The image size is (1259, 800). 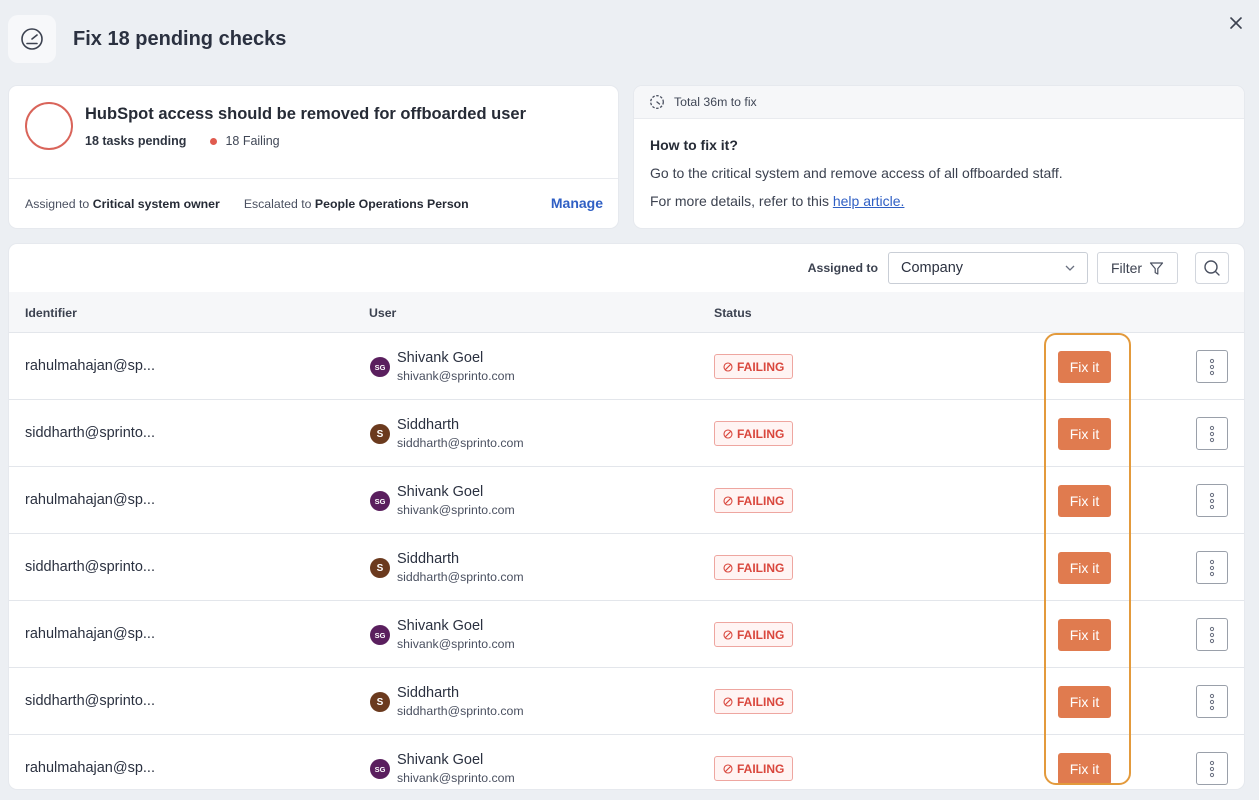 What do you see at coordinates (842, 268) in the screenshot?
I see `assigned-filter-label: Assigned to` at bounding box center [842, 268].